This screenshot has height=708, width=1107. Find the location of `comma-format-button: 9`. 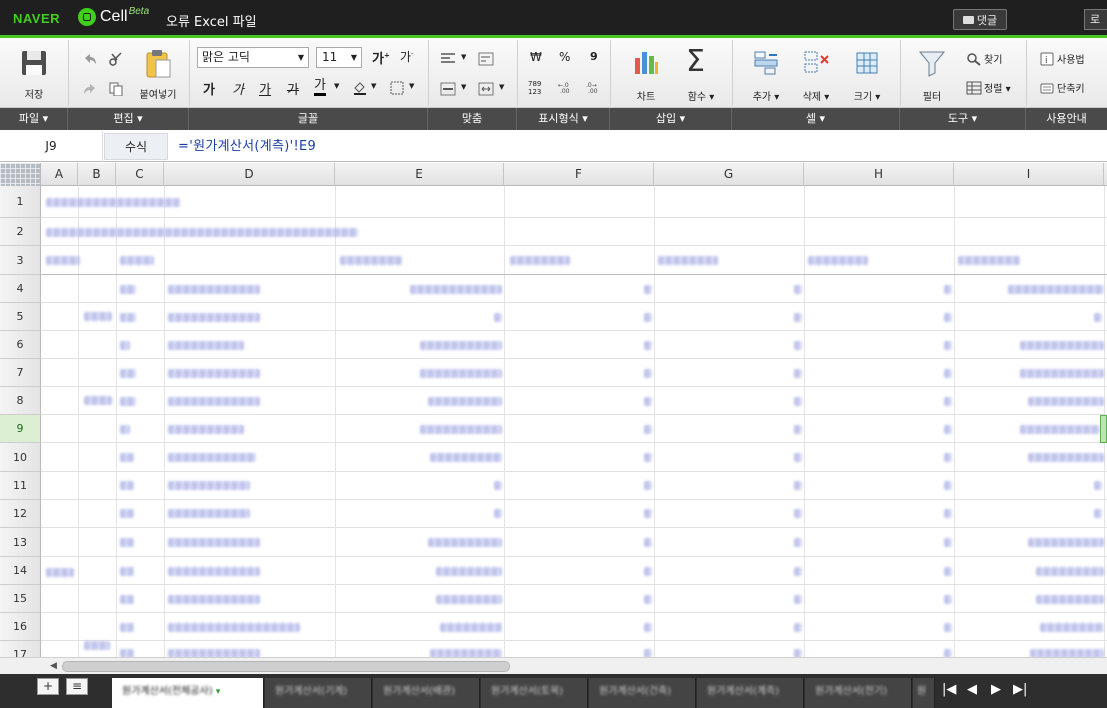

comma-format-button: 9 is located at coordinates (594, 56).